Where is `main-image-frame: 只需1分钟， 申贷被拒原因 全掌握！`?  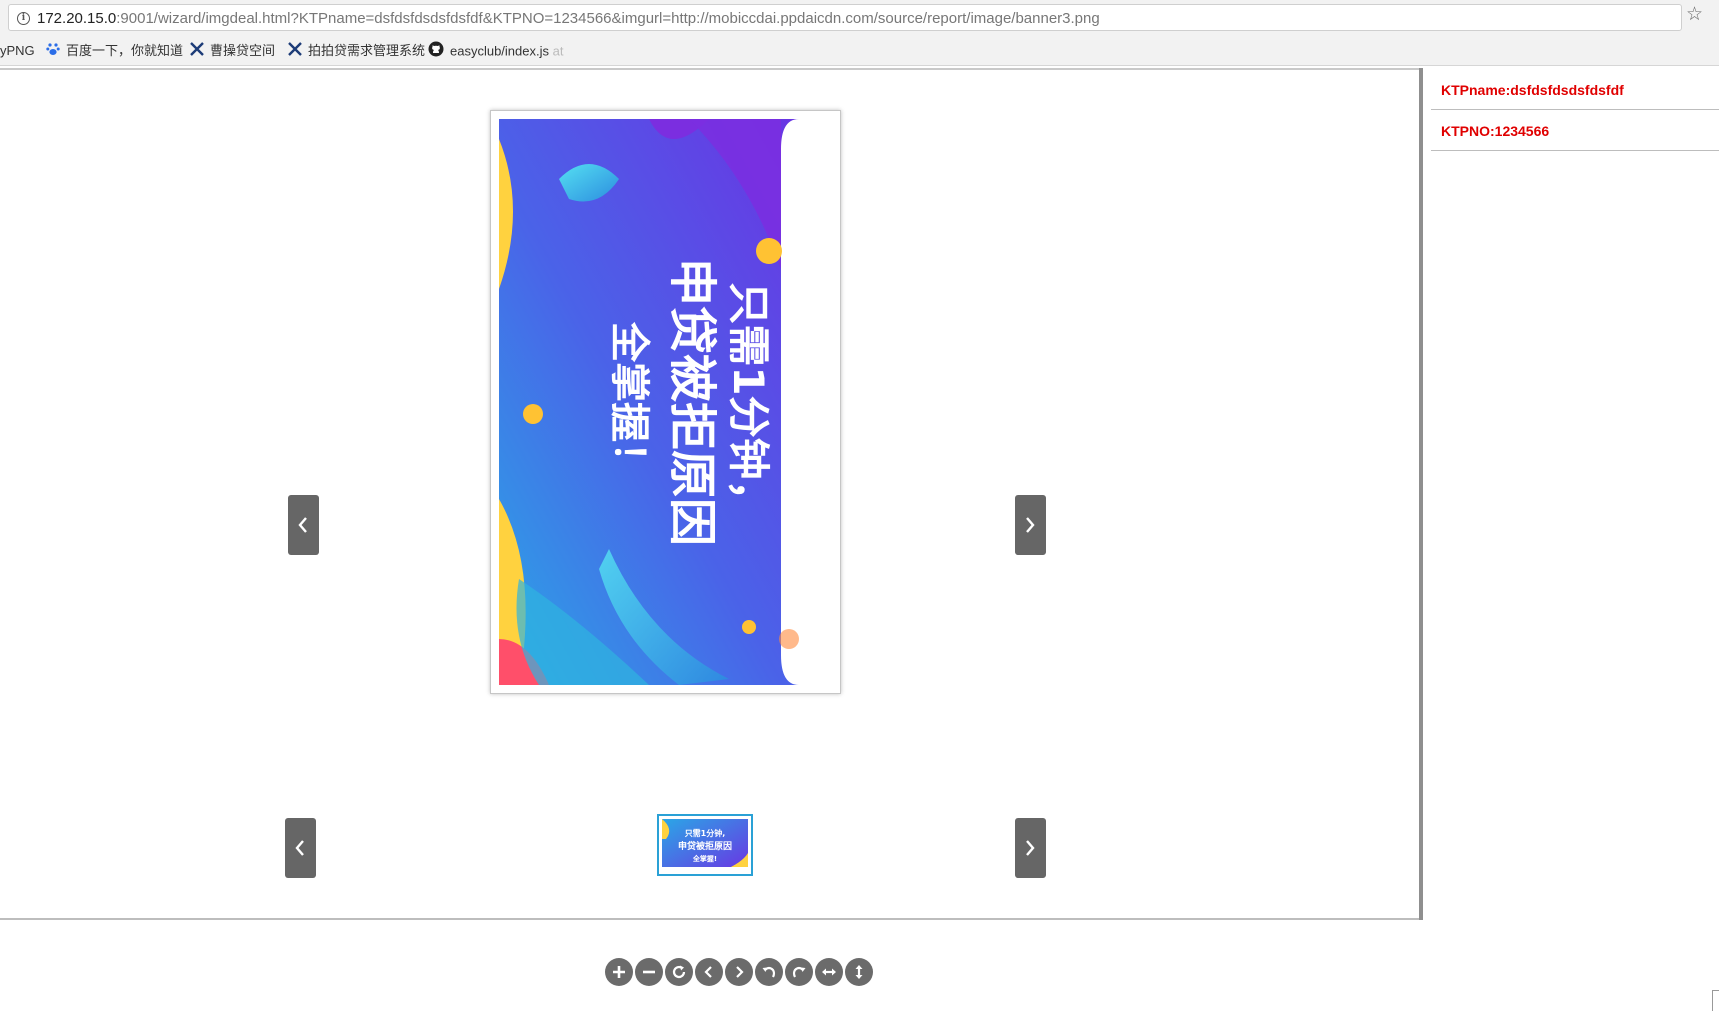
main-image-frame: 只需1分钟， 申贷被拒原因 全掌握！ is located at coordinates (665, 402).